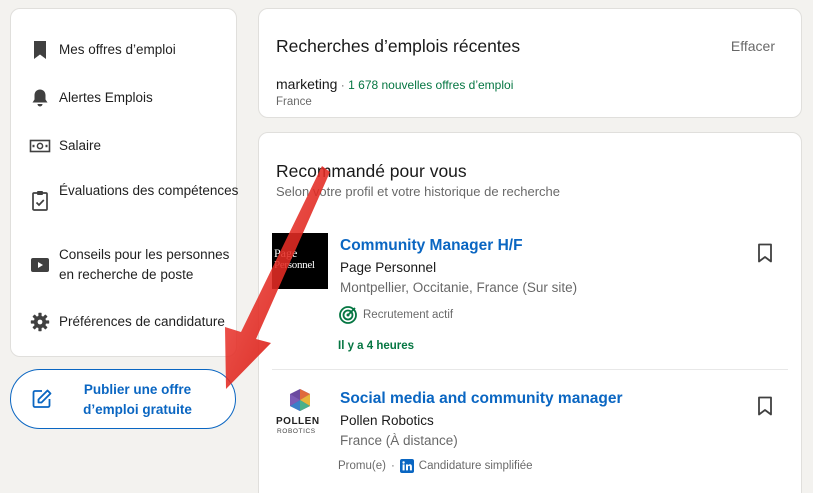 The image size is (813, 493). I want to click on easy-apply-label: Candidature simplifiée, so click(475, 466).